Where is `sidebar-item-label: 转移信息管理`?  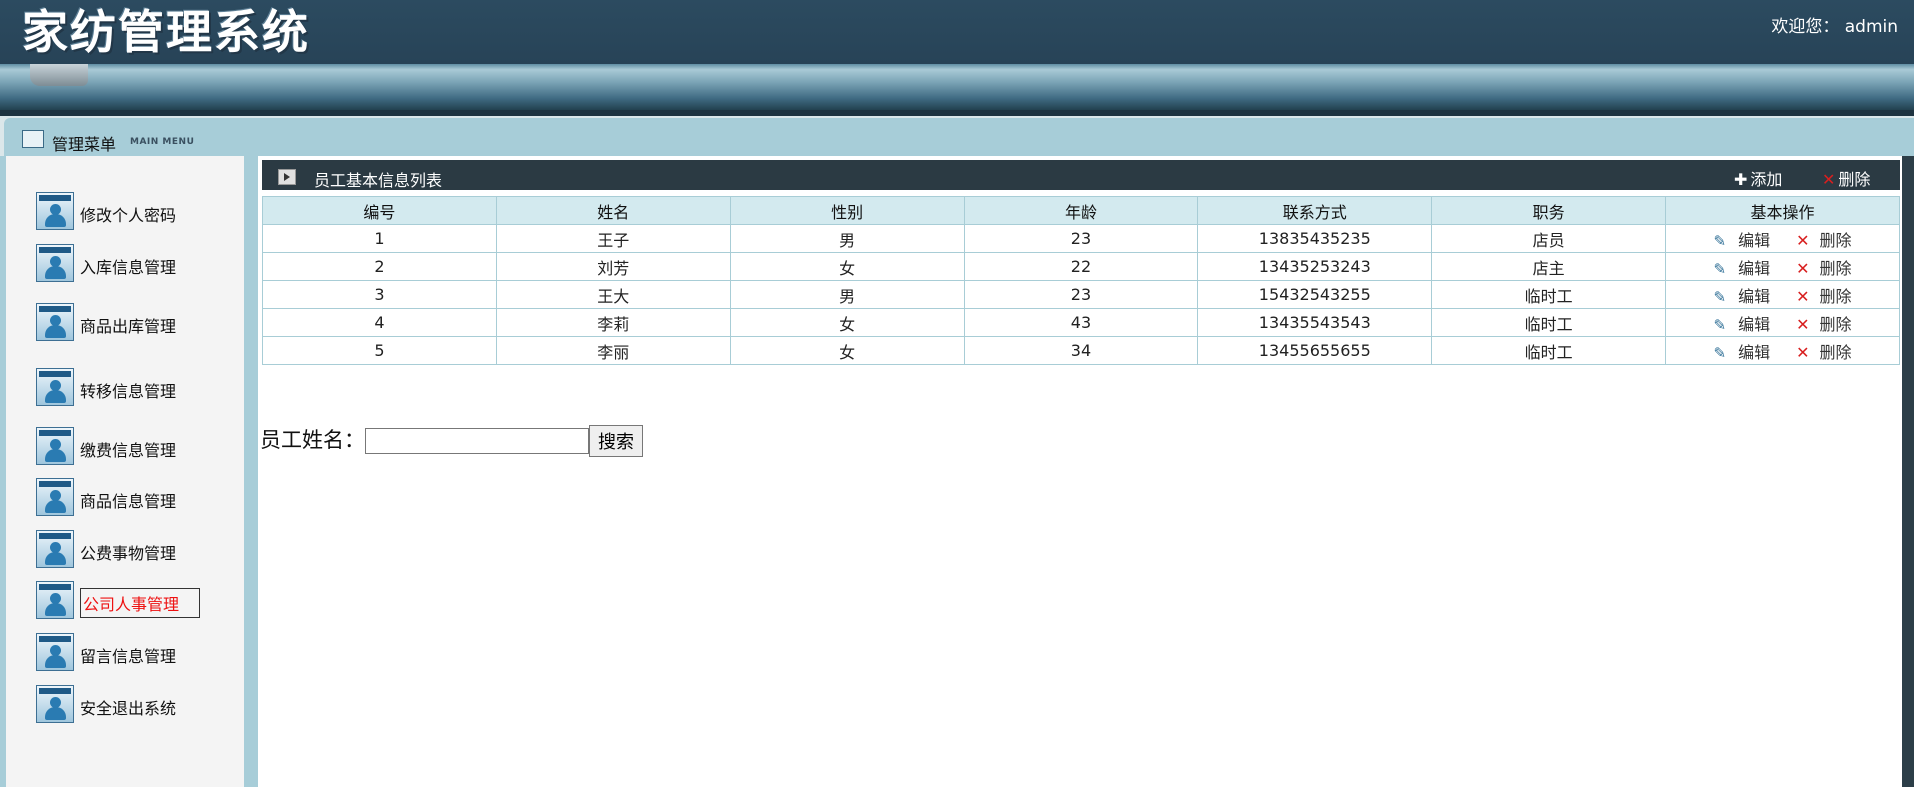 sidebar-item-label: 转移信息管理 is located at coordinates (128, 391).